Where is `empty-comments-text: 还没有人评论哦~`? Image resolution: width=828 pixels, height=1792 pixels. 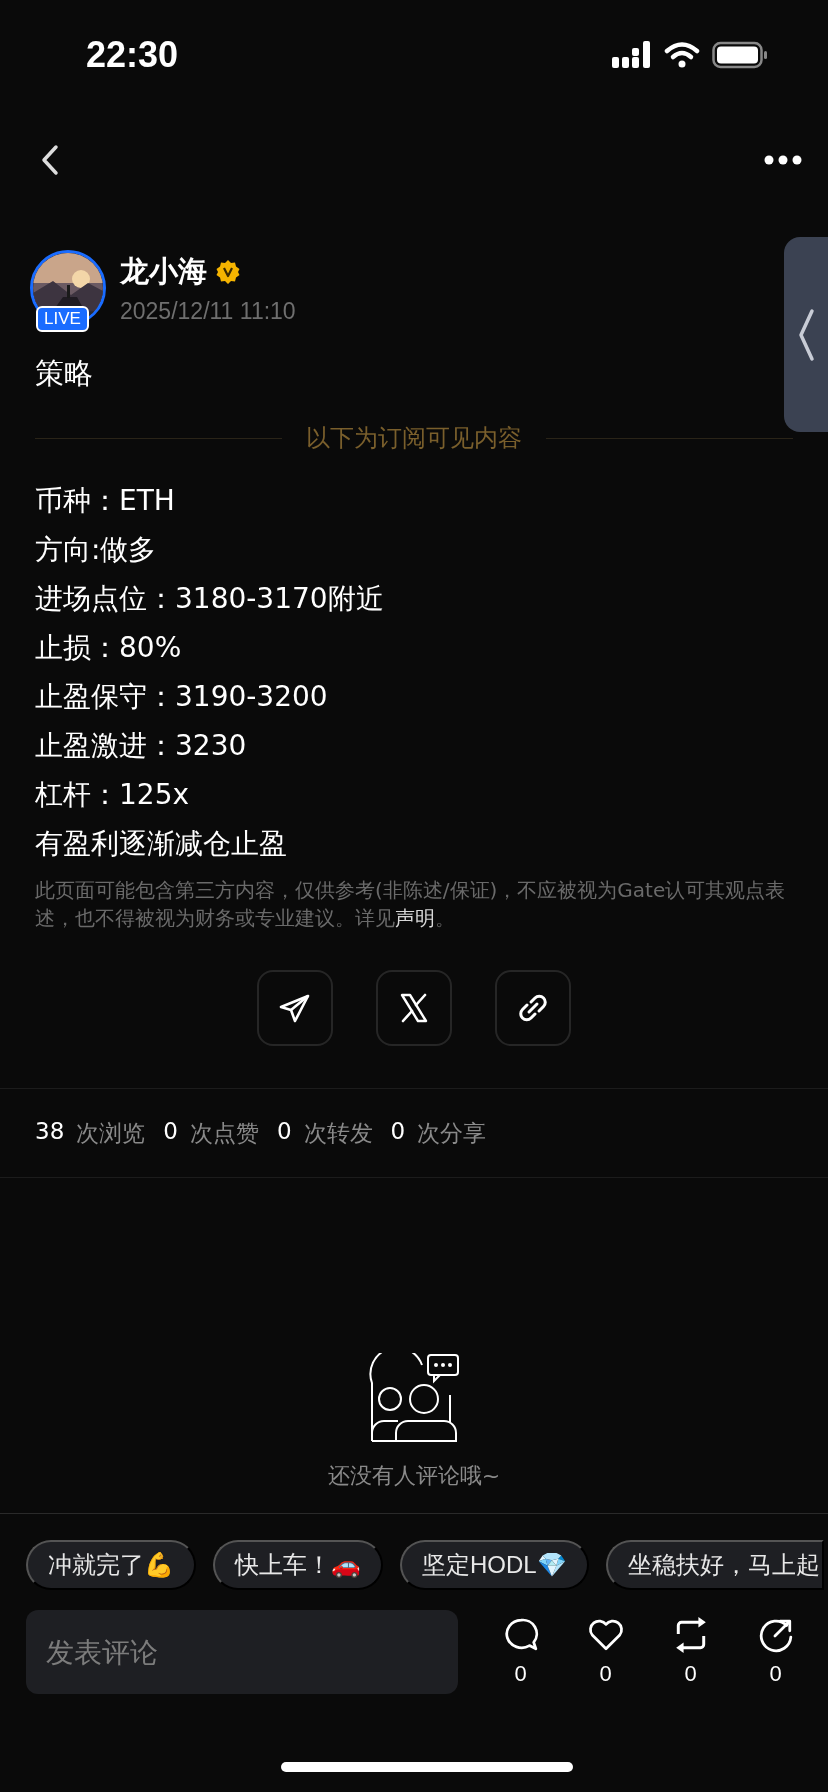 empty-comments-text: 还没有人评论哦~ is located at coordinates (414, 1476).